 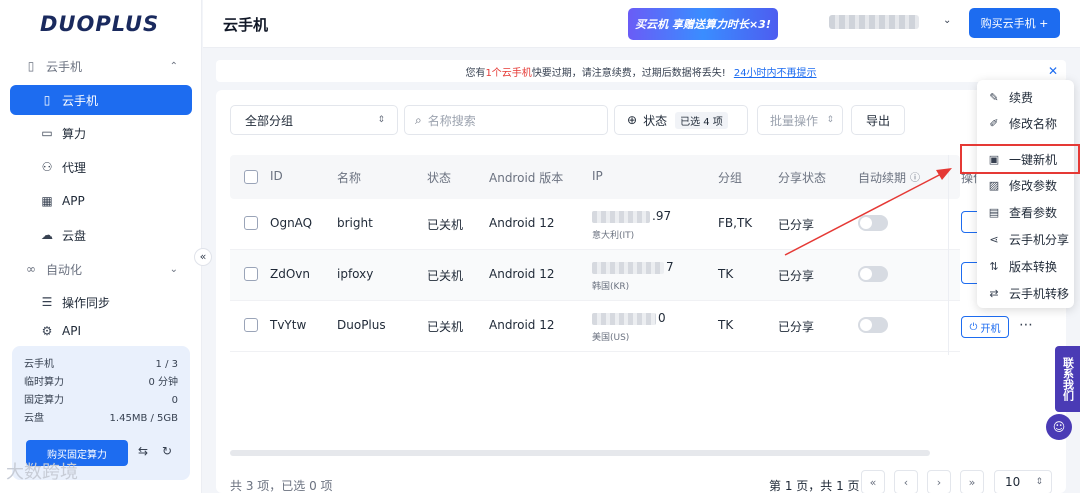 What do you see at coordinates (701, 120) in the screenshot?
I see `status-badge: 已选 4 项` at bounding box center [701, 120].